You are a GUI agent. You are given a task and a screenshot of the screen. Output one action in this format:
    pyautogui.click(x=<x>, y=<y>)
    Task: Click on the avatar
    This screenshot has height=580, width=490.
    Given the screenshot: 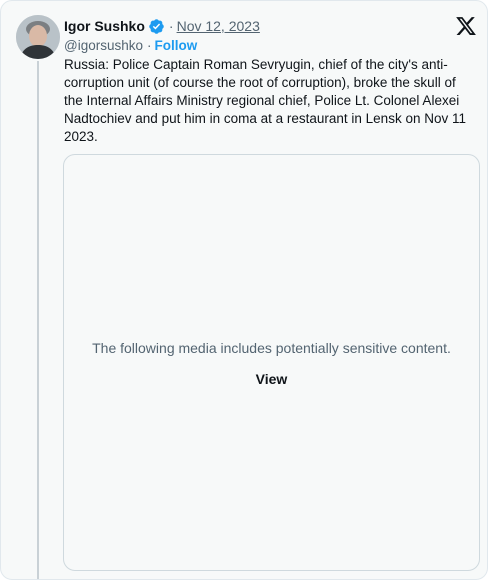 What is the action you would take?
    pyautogui.click(x=38, y=37)
    